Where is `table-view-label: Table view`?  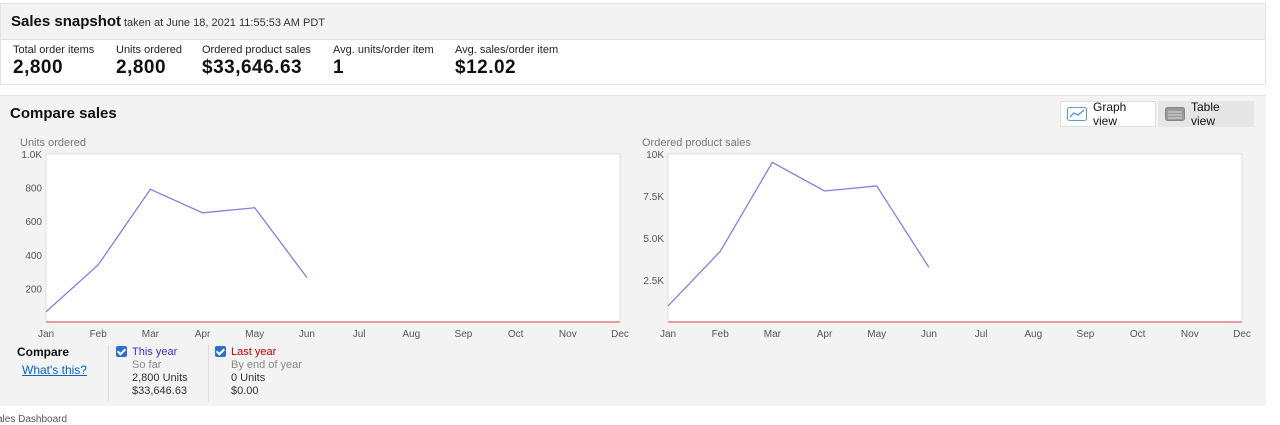
table-view-label: Table view is located at coordinates (1205, 114).